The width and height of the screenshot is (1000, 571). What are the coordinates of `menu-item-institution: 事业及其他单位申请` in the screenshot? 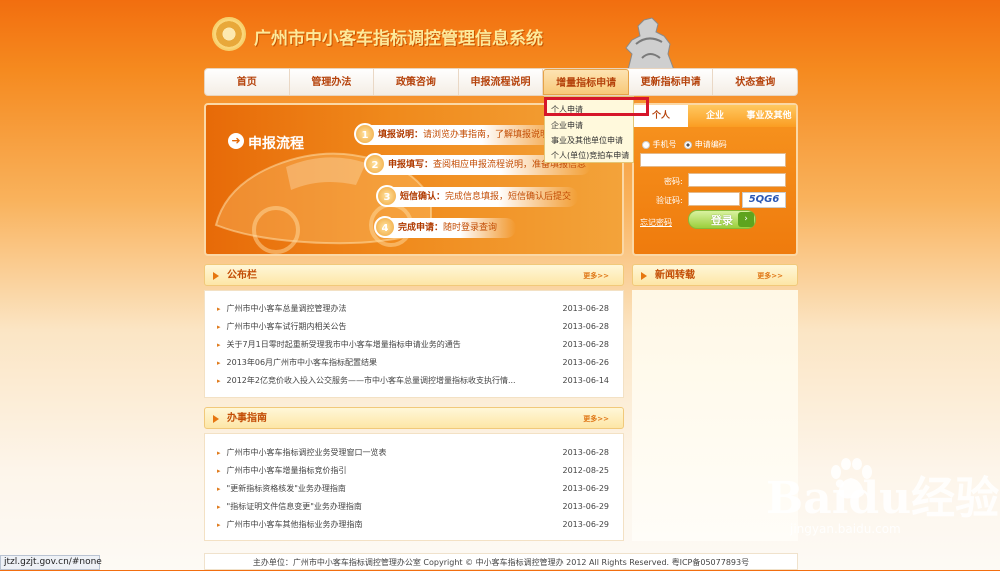 It's located at (587, 140).